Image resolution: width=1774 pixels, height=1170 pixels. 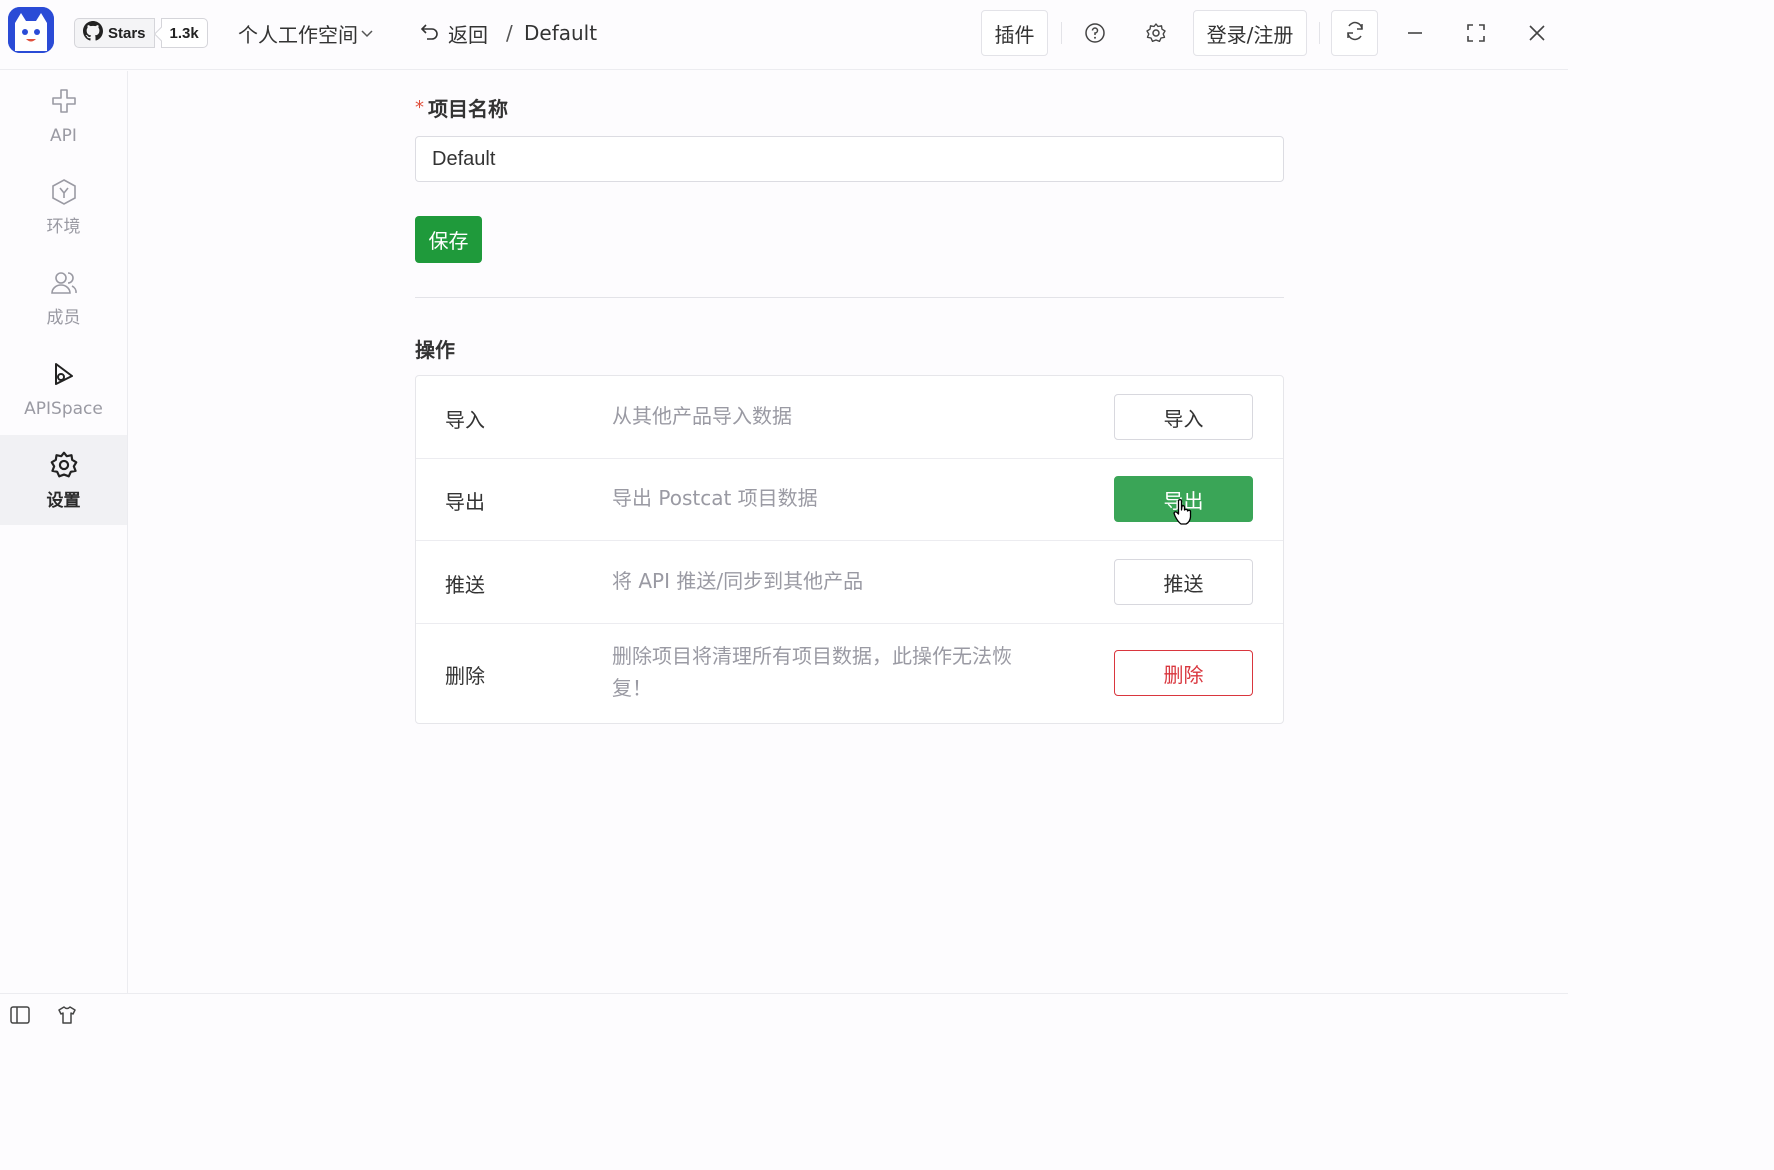 What do you see at coordinates (1250, 33) in the screenshot?
I see `login-register-button: 登录/注册` at bounding box center [1250, 33].